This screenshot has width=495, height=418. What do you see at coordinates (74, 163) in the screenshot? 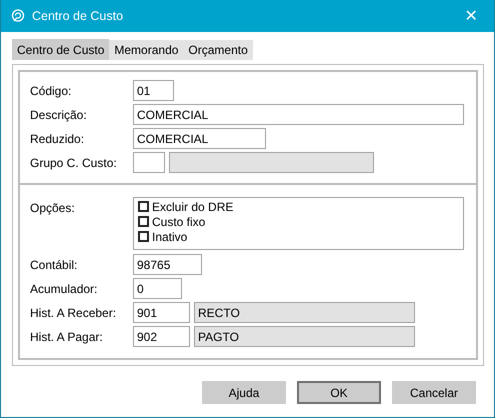
I see `field-label: Grupo C. Custo:` at bounding box center [74, 163].